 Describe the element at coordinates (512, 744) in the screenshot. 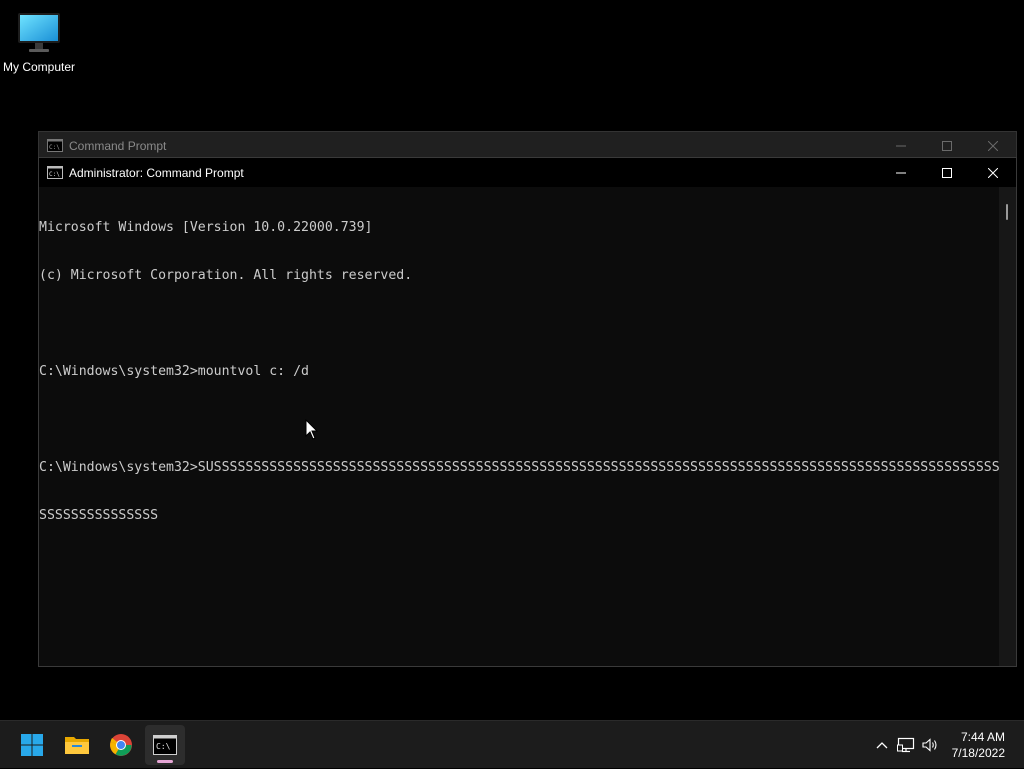

I see `taskbar: C:\ 7:44 AM 7/18/2022` at that location.